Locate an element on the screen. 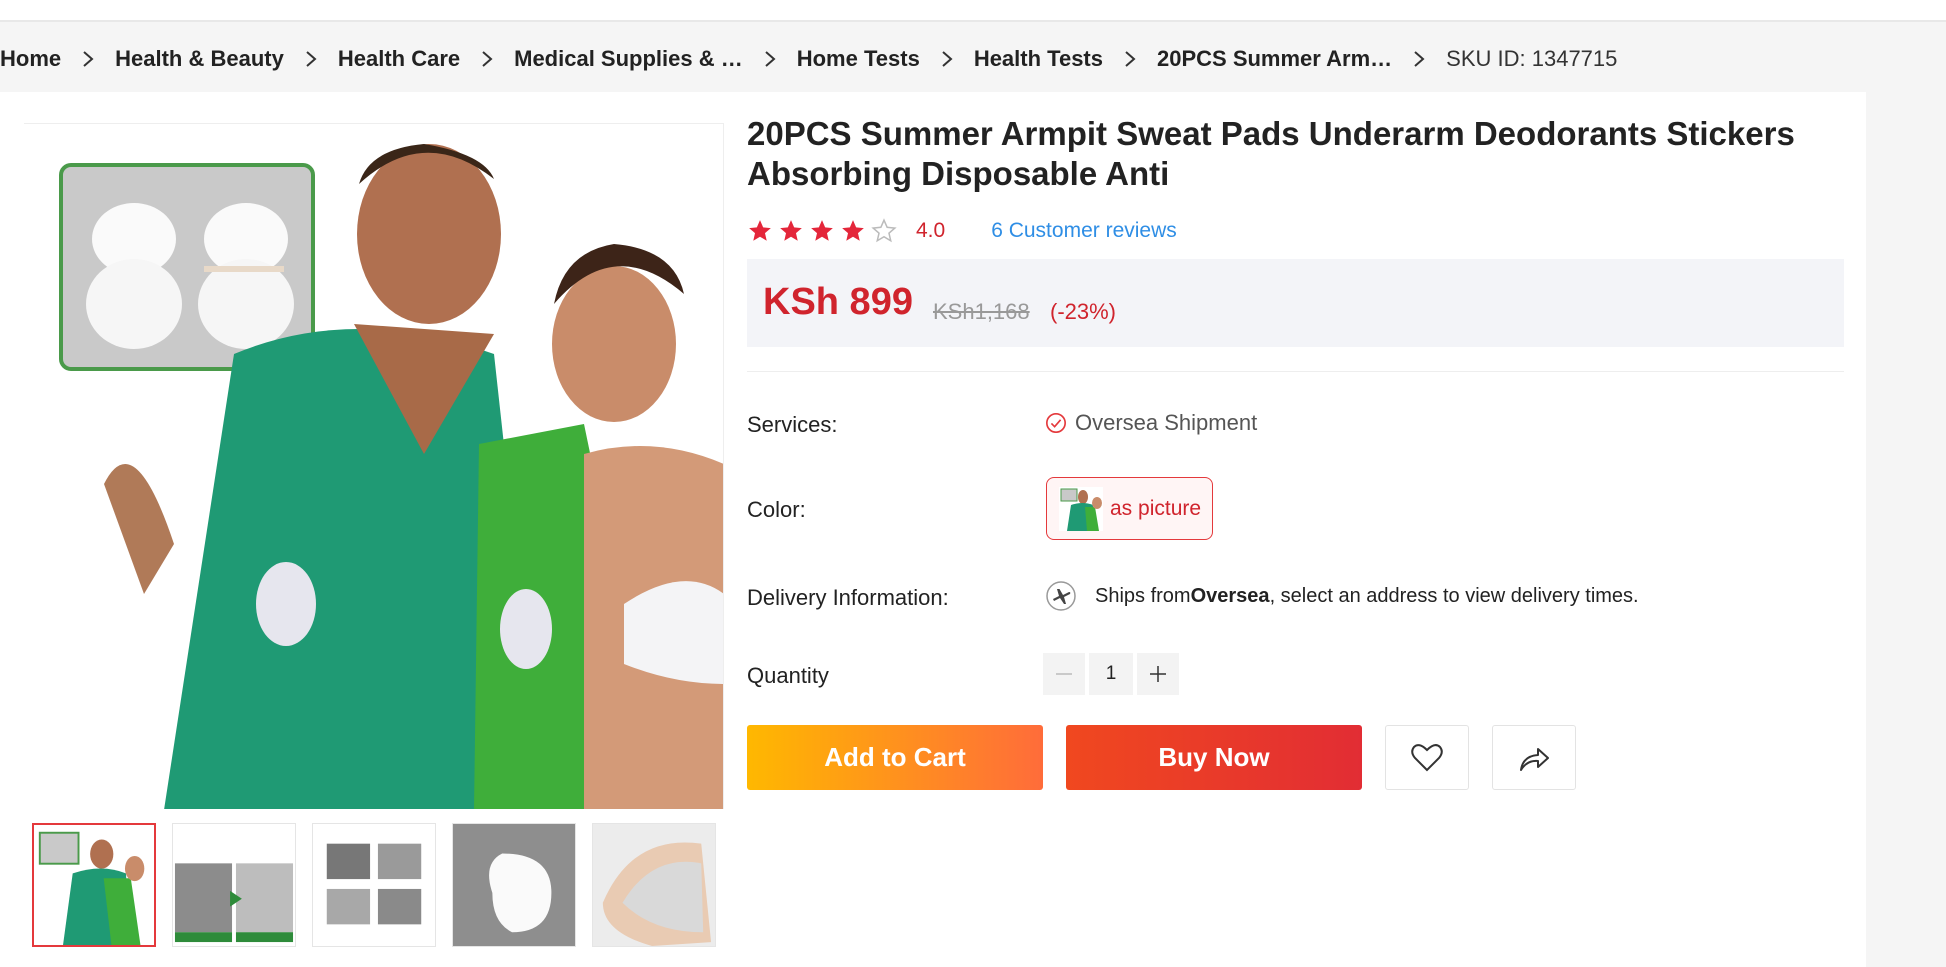 Image resolution: width=1946 pixels, height=967 pixels. breadcrumb-home: Home is located at coordinates (30, 59).